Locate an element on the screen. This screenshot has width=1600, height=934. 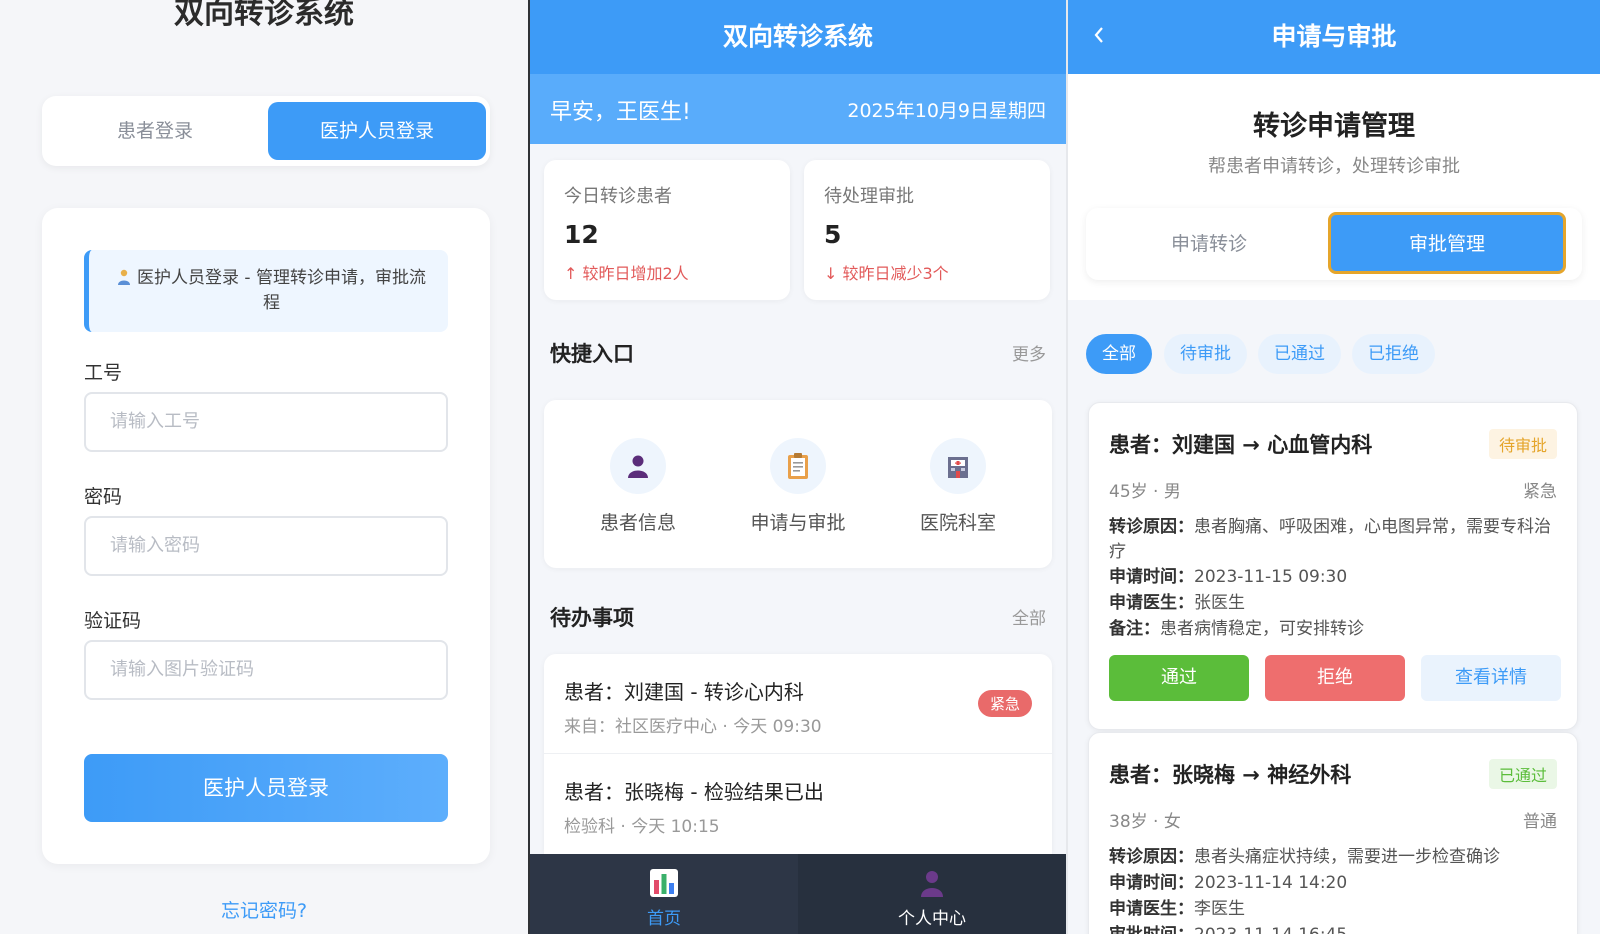
field-label: 备注： is located at coordinates (1134, 629).